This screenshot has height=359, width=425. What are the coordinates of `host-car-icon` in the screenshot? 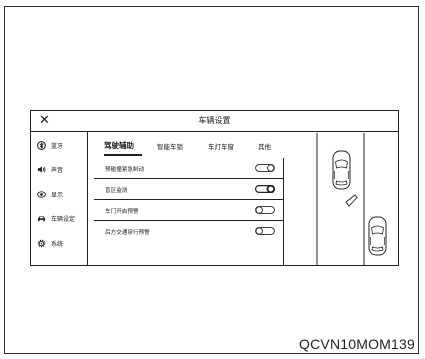 It's located at (341, 170).